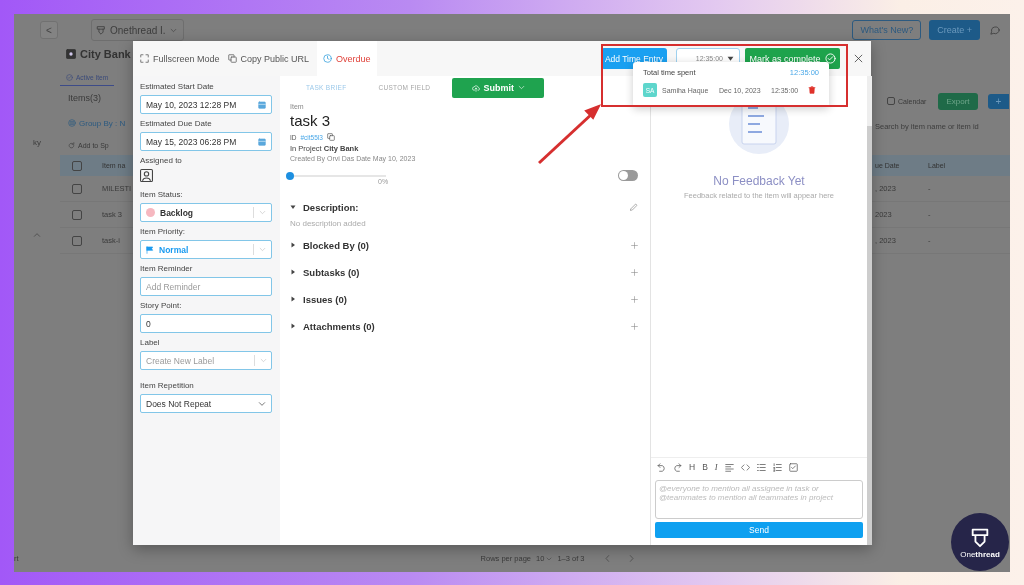  What do you see at coordinates (206, 141) in the screenshot?
I see `date-field: May 15, 2023 06:28 PM` at bounding box center [206, 141].